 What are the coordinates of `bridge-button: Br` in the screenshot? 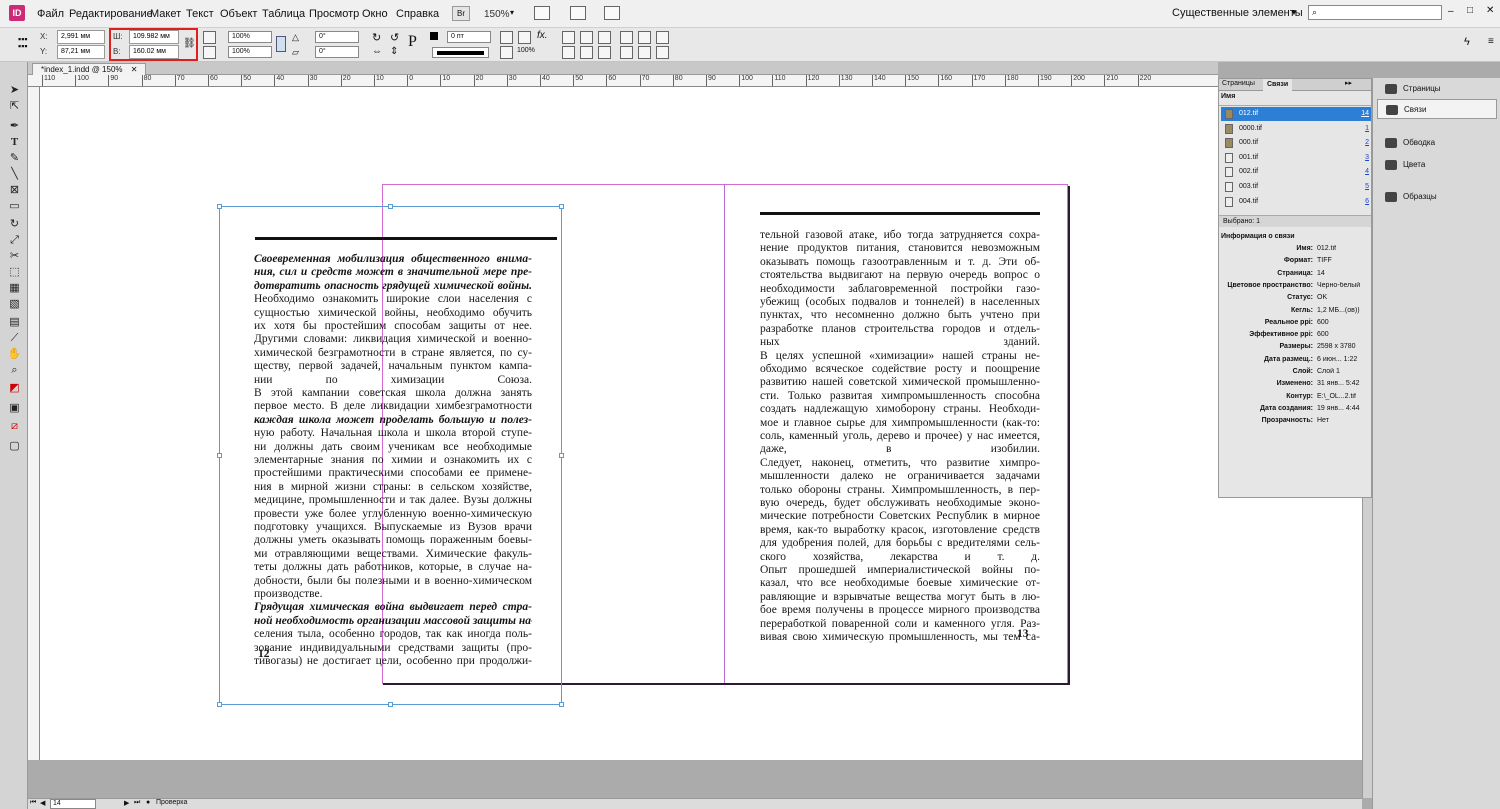 It's located at (461, 13).